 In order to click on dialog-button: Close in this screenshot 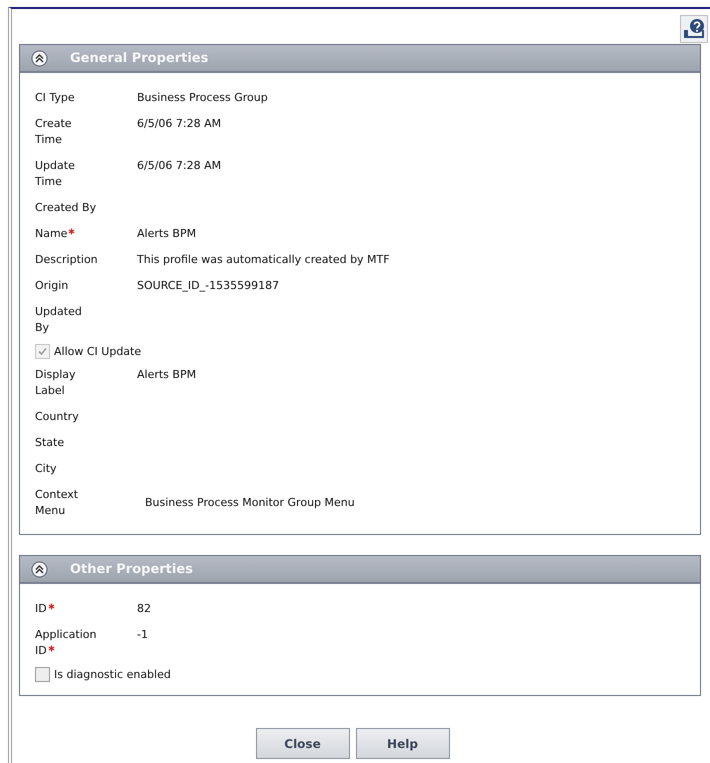, I will do `click(303, 743)`.